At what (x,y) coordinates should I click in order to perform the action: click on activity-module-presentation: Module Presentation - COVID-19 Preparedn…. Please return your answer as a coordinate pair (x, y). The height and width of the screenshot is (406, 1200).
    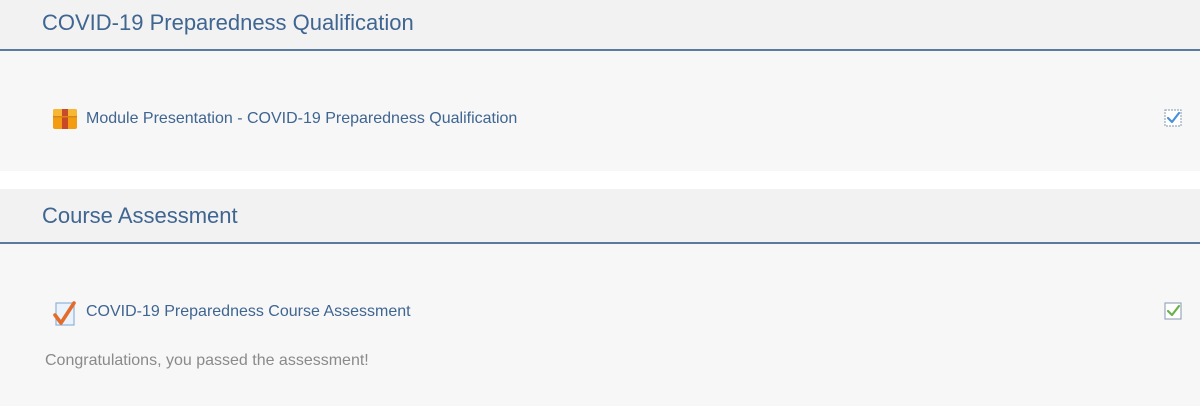
    Looking at the image, I should click on (284, 119).